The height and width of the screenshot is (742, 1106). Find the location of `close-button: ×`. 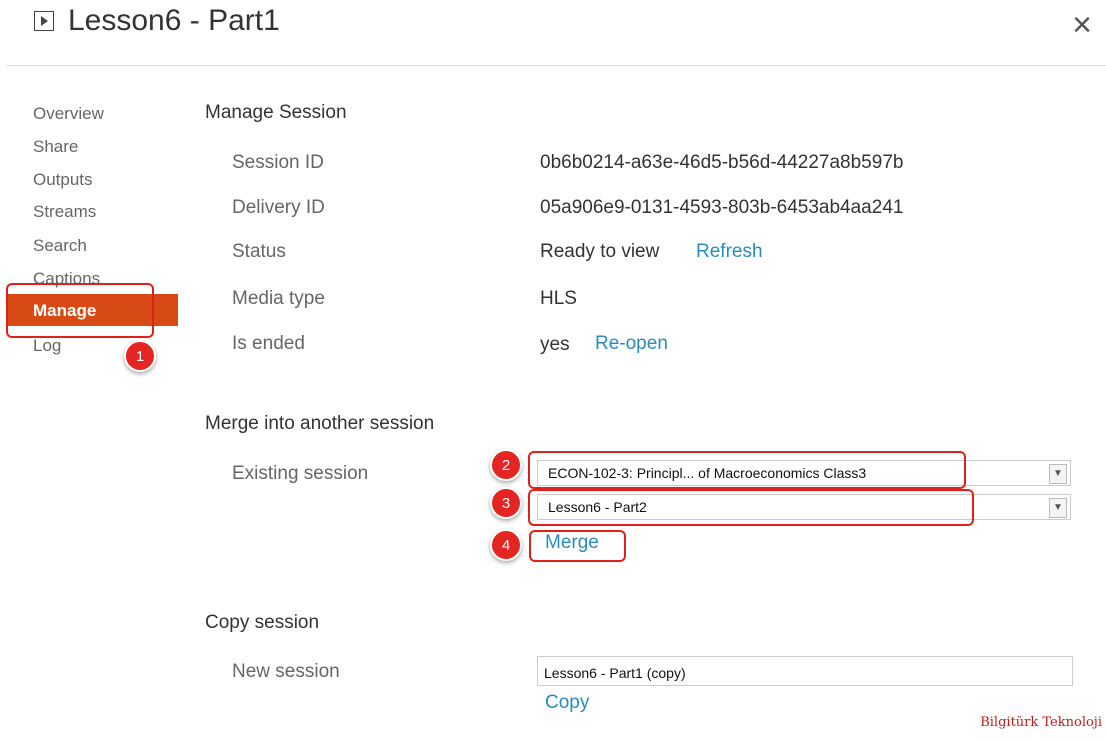

close-button: × is located at coordinates (1082, 25).